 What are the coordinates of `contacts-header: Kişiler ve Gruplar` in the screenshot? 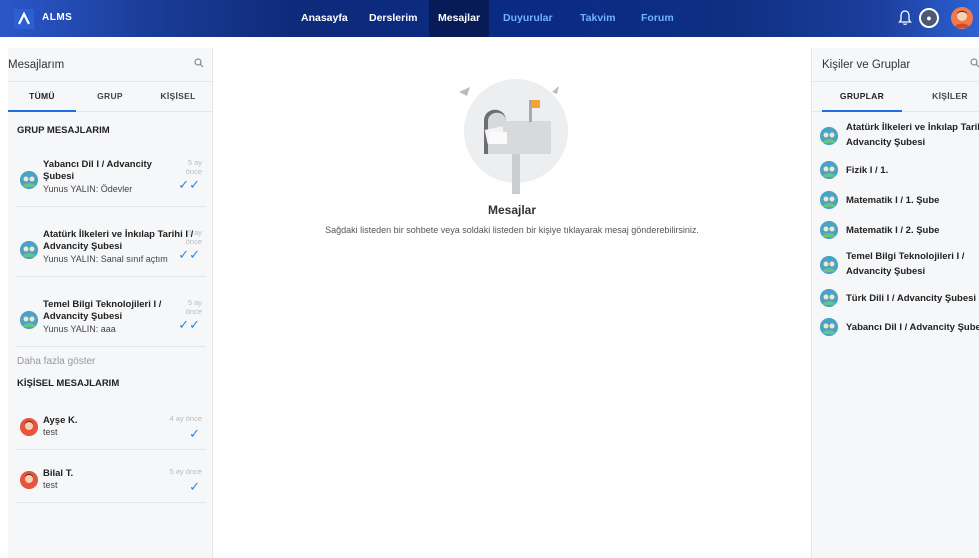 It's located at (895, 65).